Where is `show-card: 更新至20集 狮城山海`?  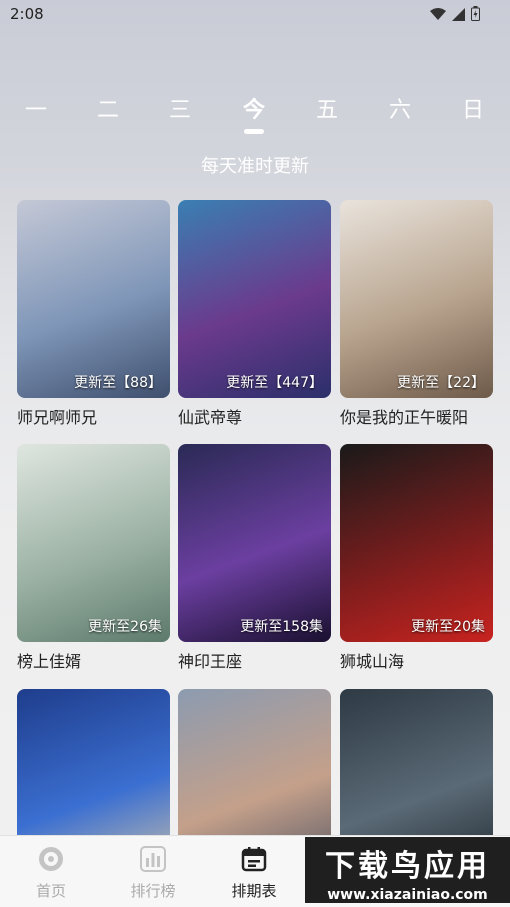
show-card: 更新至20集 狮城山海 is located at coordinates (416, 558).